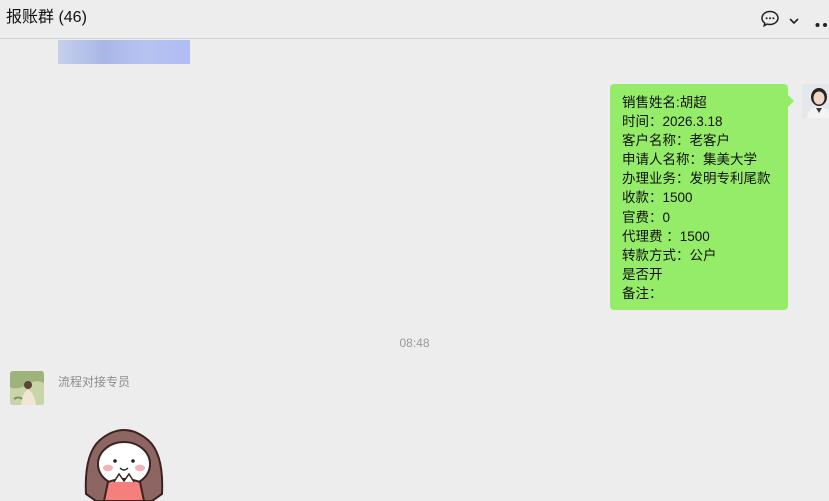  Describe the element at coordinates (27, 388) in the screenshot. I see `sender-avatar` at that location.